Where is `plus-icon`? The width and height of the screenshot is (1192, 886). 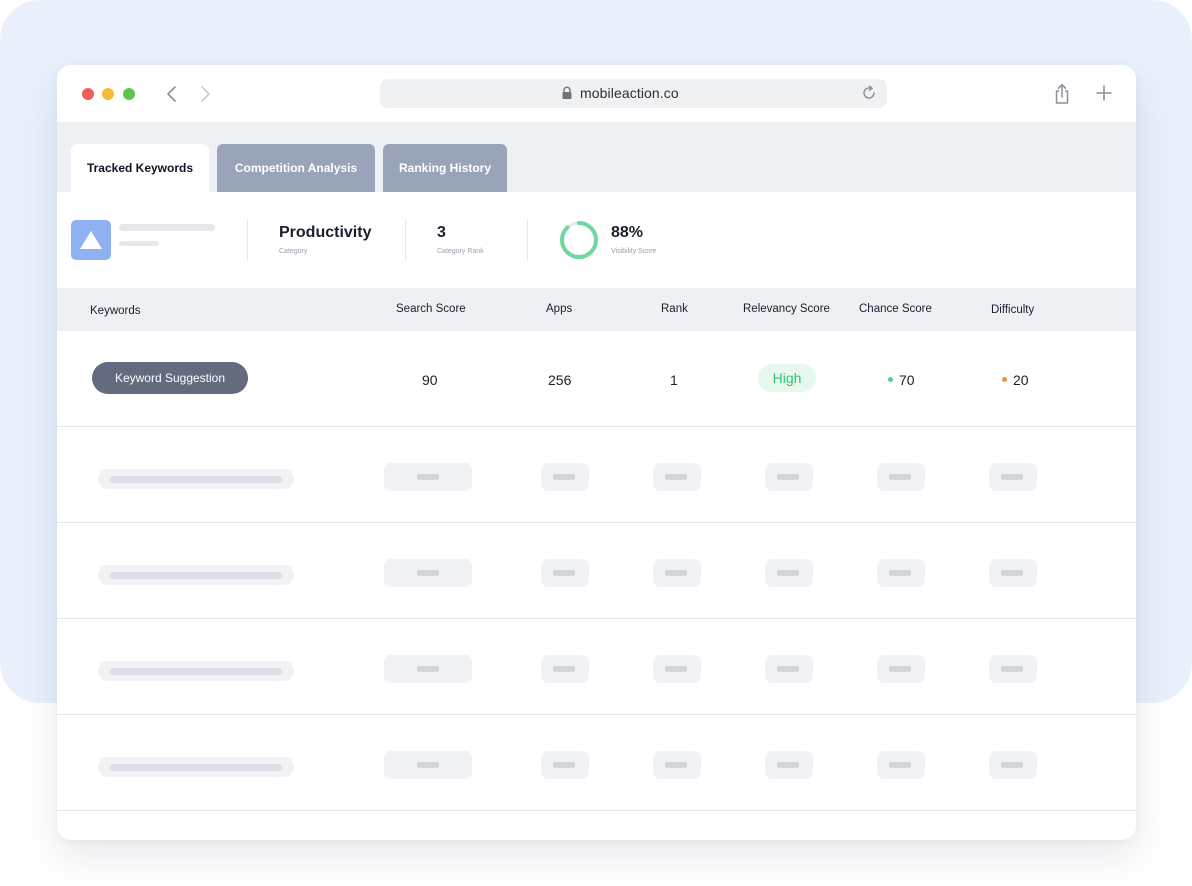
plus-icon is located at coordinates (1104, 93).